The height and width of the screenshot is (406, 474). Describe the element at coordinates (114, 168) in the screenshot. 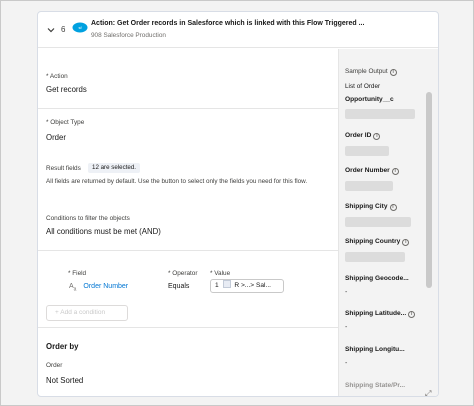

I see `result-fields-badge: 12 are selected.` at that location.